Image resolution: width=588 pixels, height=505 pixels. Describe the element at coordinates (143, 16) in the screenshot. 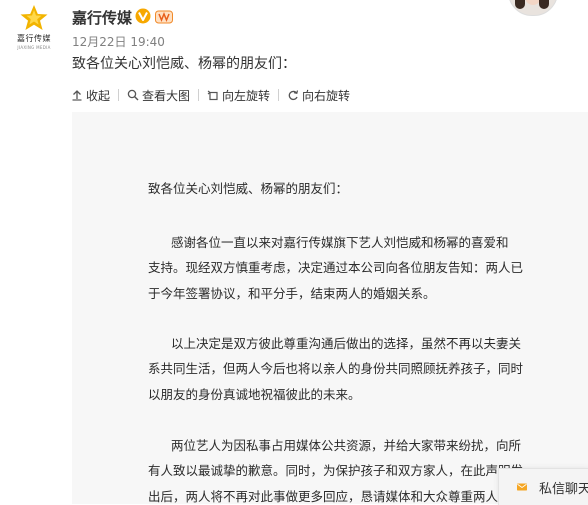

I see `verified-icon` at that location.